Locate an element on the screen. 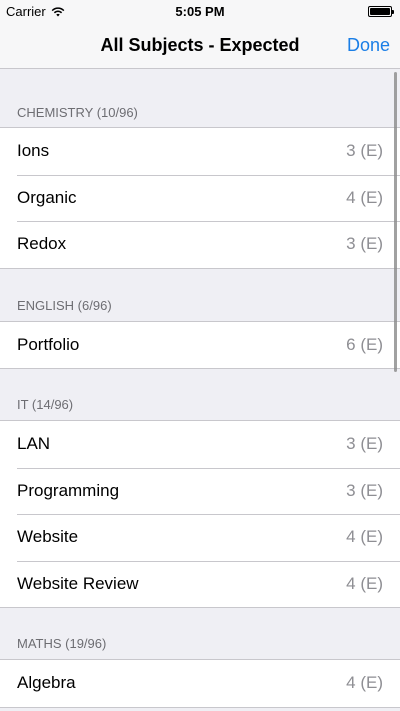 This screenshot has width=400, height=711. section-group-english: Portfolio 6 (E) is located at coordinates (200, 344).